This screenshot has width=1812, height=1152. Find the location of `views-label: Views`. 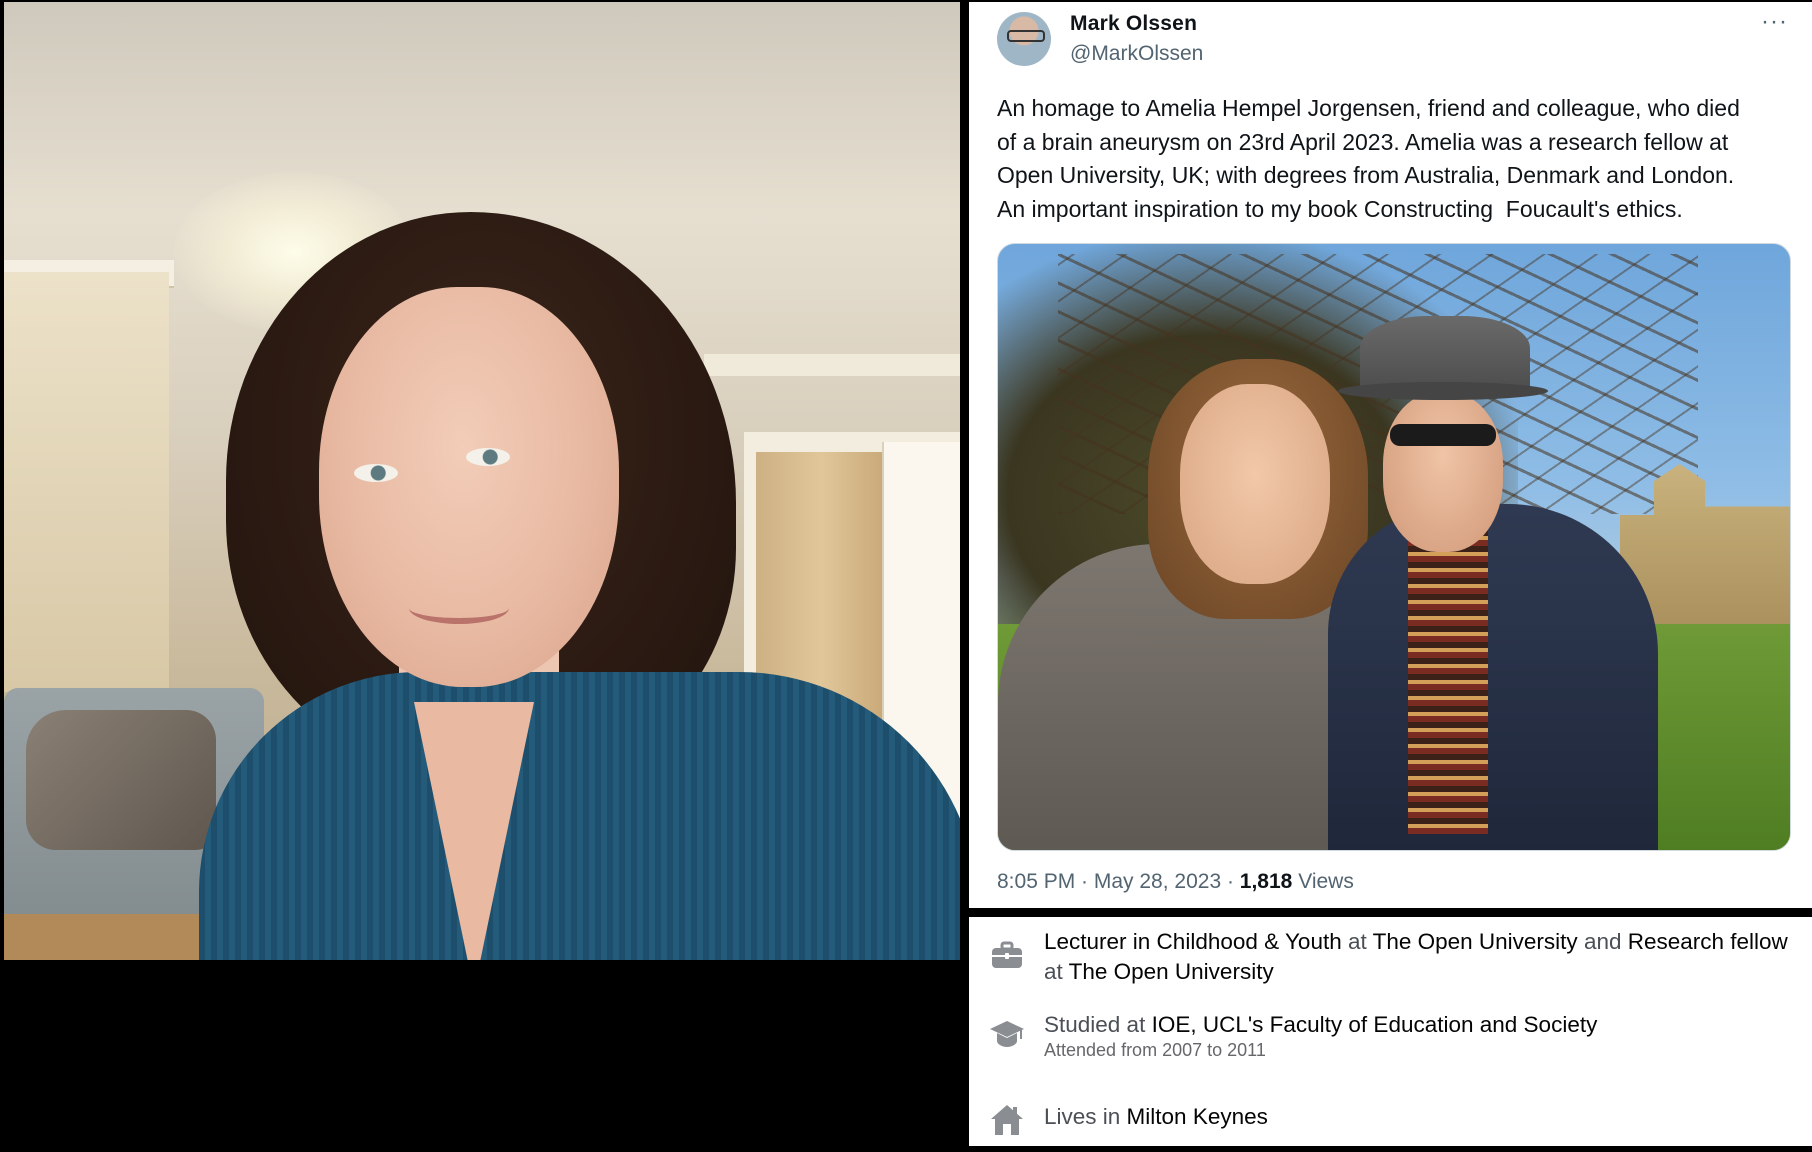

views-label: Views is located at coordinates (1323, 881).